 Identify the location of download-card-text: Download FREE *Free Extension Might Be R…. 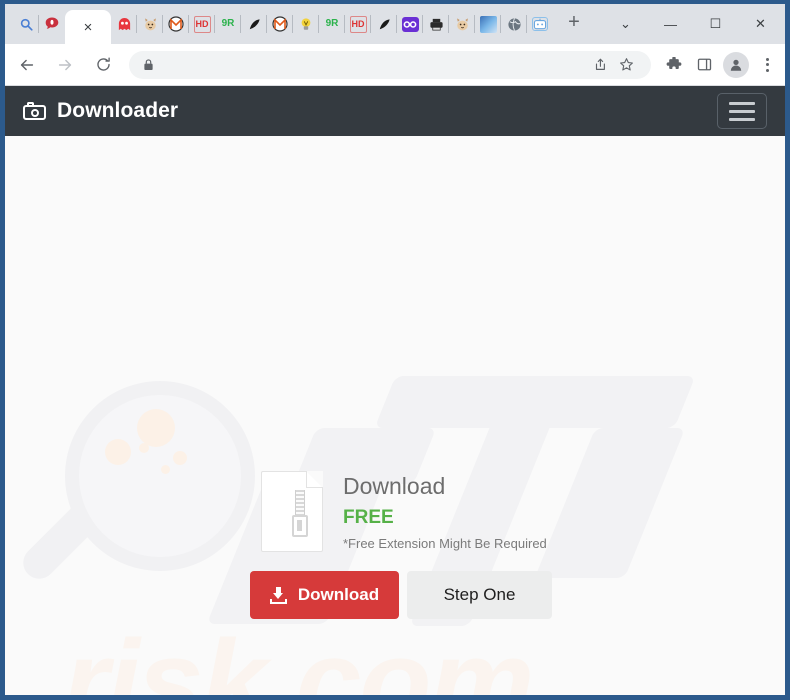
(445, 511).